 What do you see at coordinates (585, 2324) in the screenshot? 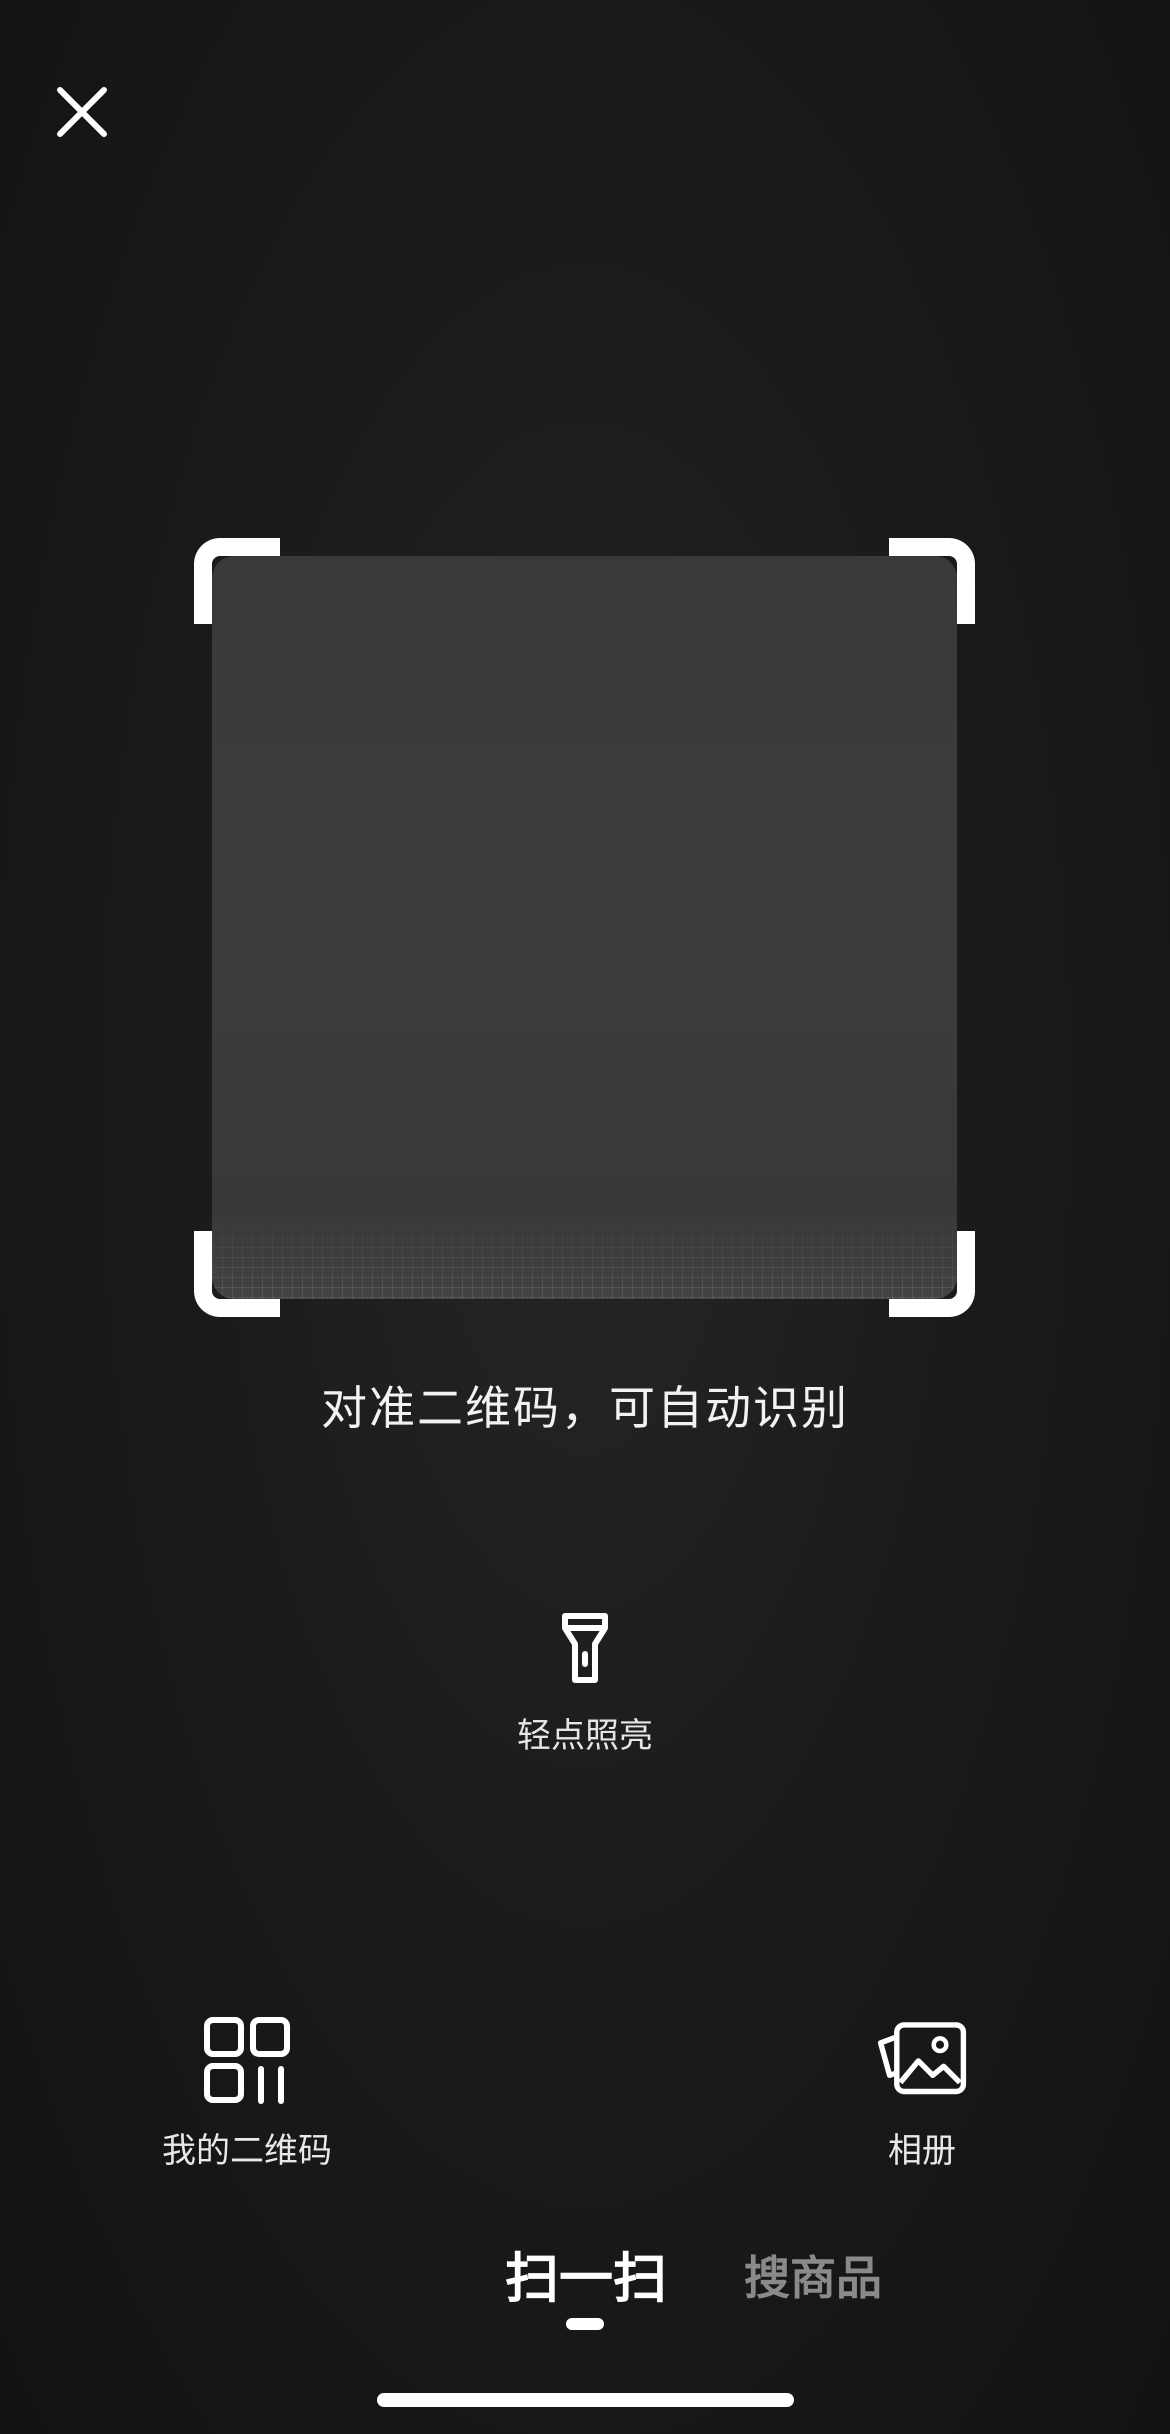
I see `active-tab-indicator` at bounding box center [585, 2324].